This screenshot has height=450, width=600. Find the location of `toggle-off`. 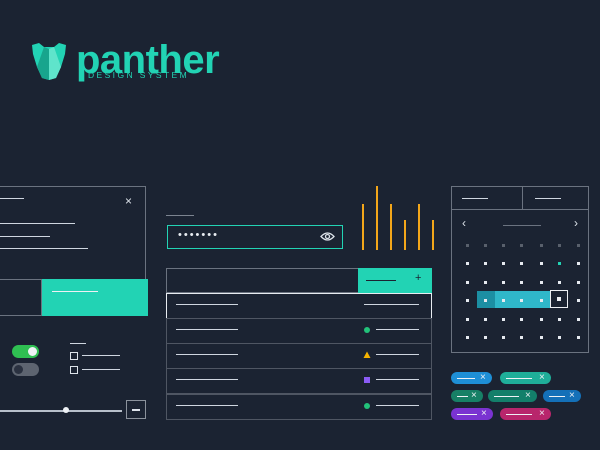

toggle-off is located at coordinates (25, 369).